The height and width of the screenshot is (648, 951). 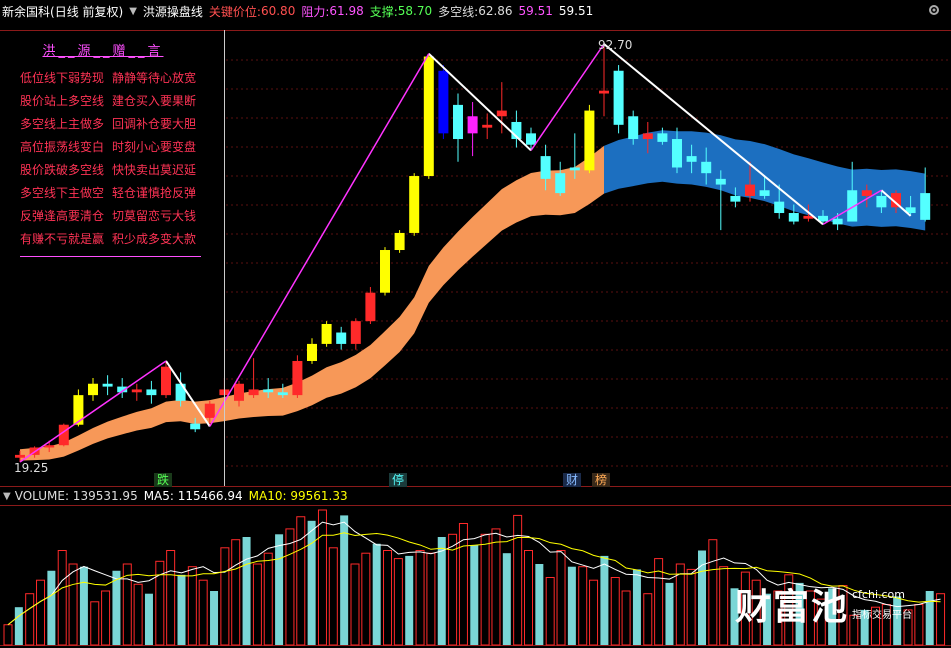 I want to click on legend-row: 多空线下主做空 轻仓谨慎抢反弹, so click(x=113, y=193).